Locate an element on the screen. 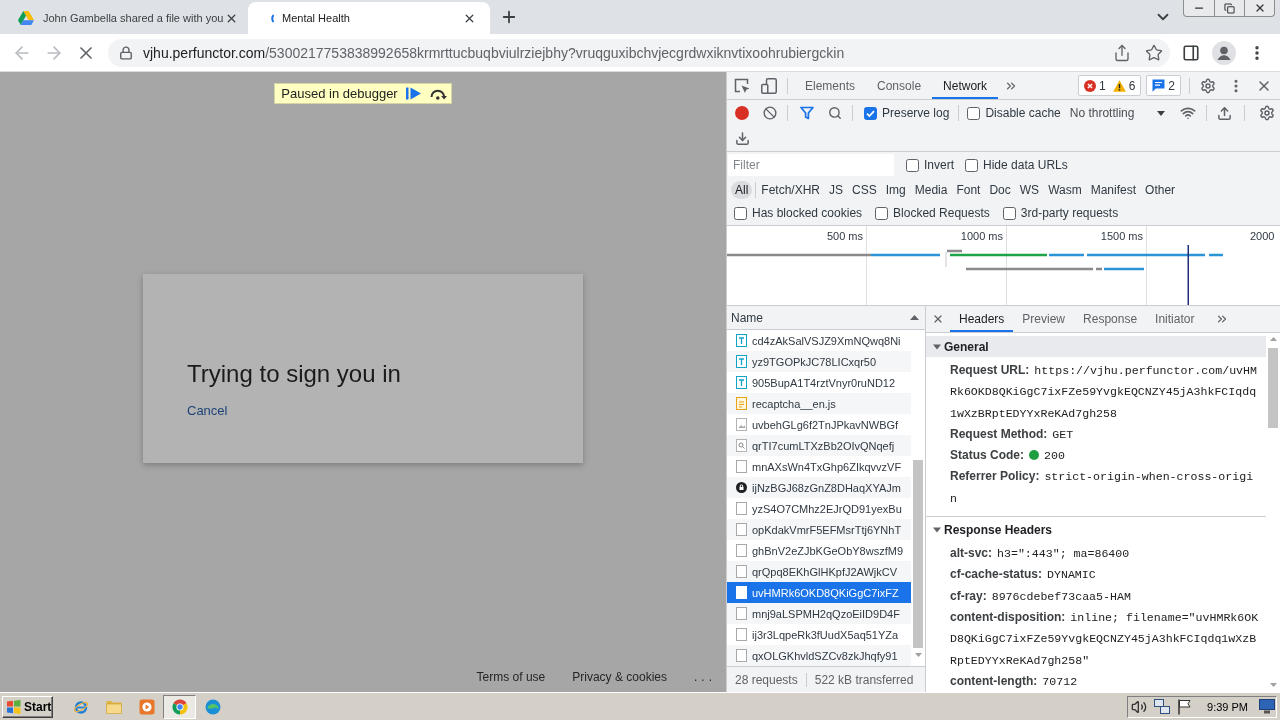 The height and width of the screenshot is (720, 1280). script-file-icon is located at coordinates (741, 403).